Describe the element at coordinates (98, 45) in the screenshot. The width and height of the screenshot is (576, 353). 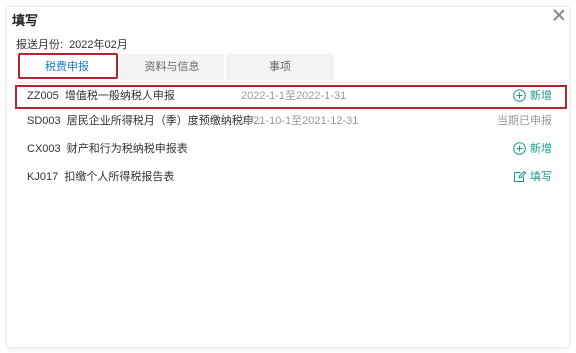
I see `report-month-value: 2022年02月` at that location.